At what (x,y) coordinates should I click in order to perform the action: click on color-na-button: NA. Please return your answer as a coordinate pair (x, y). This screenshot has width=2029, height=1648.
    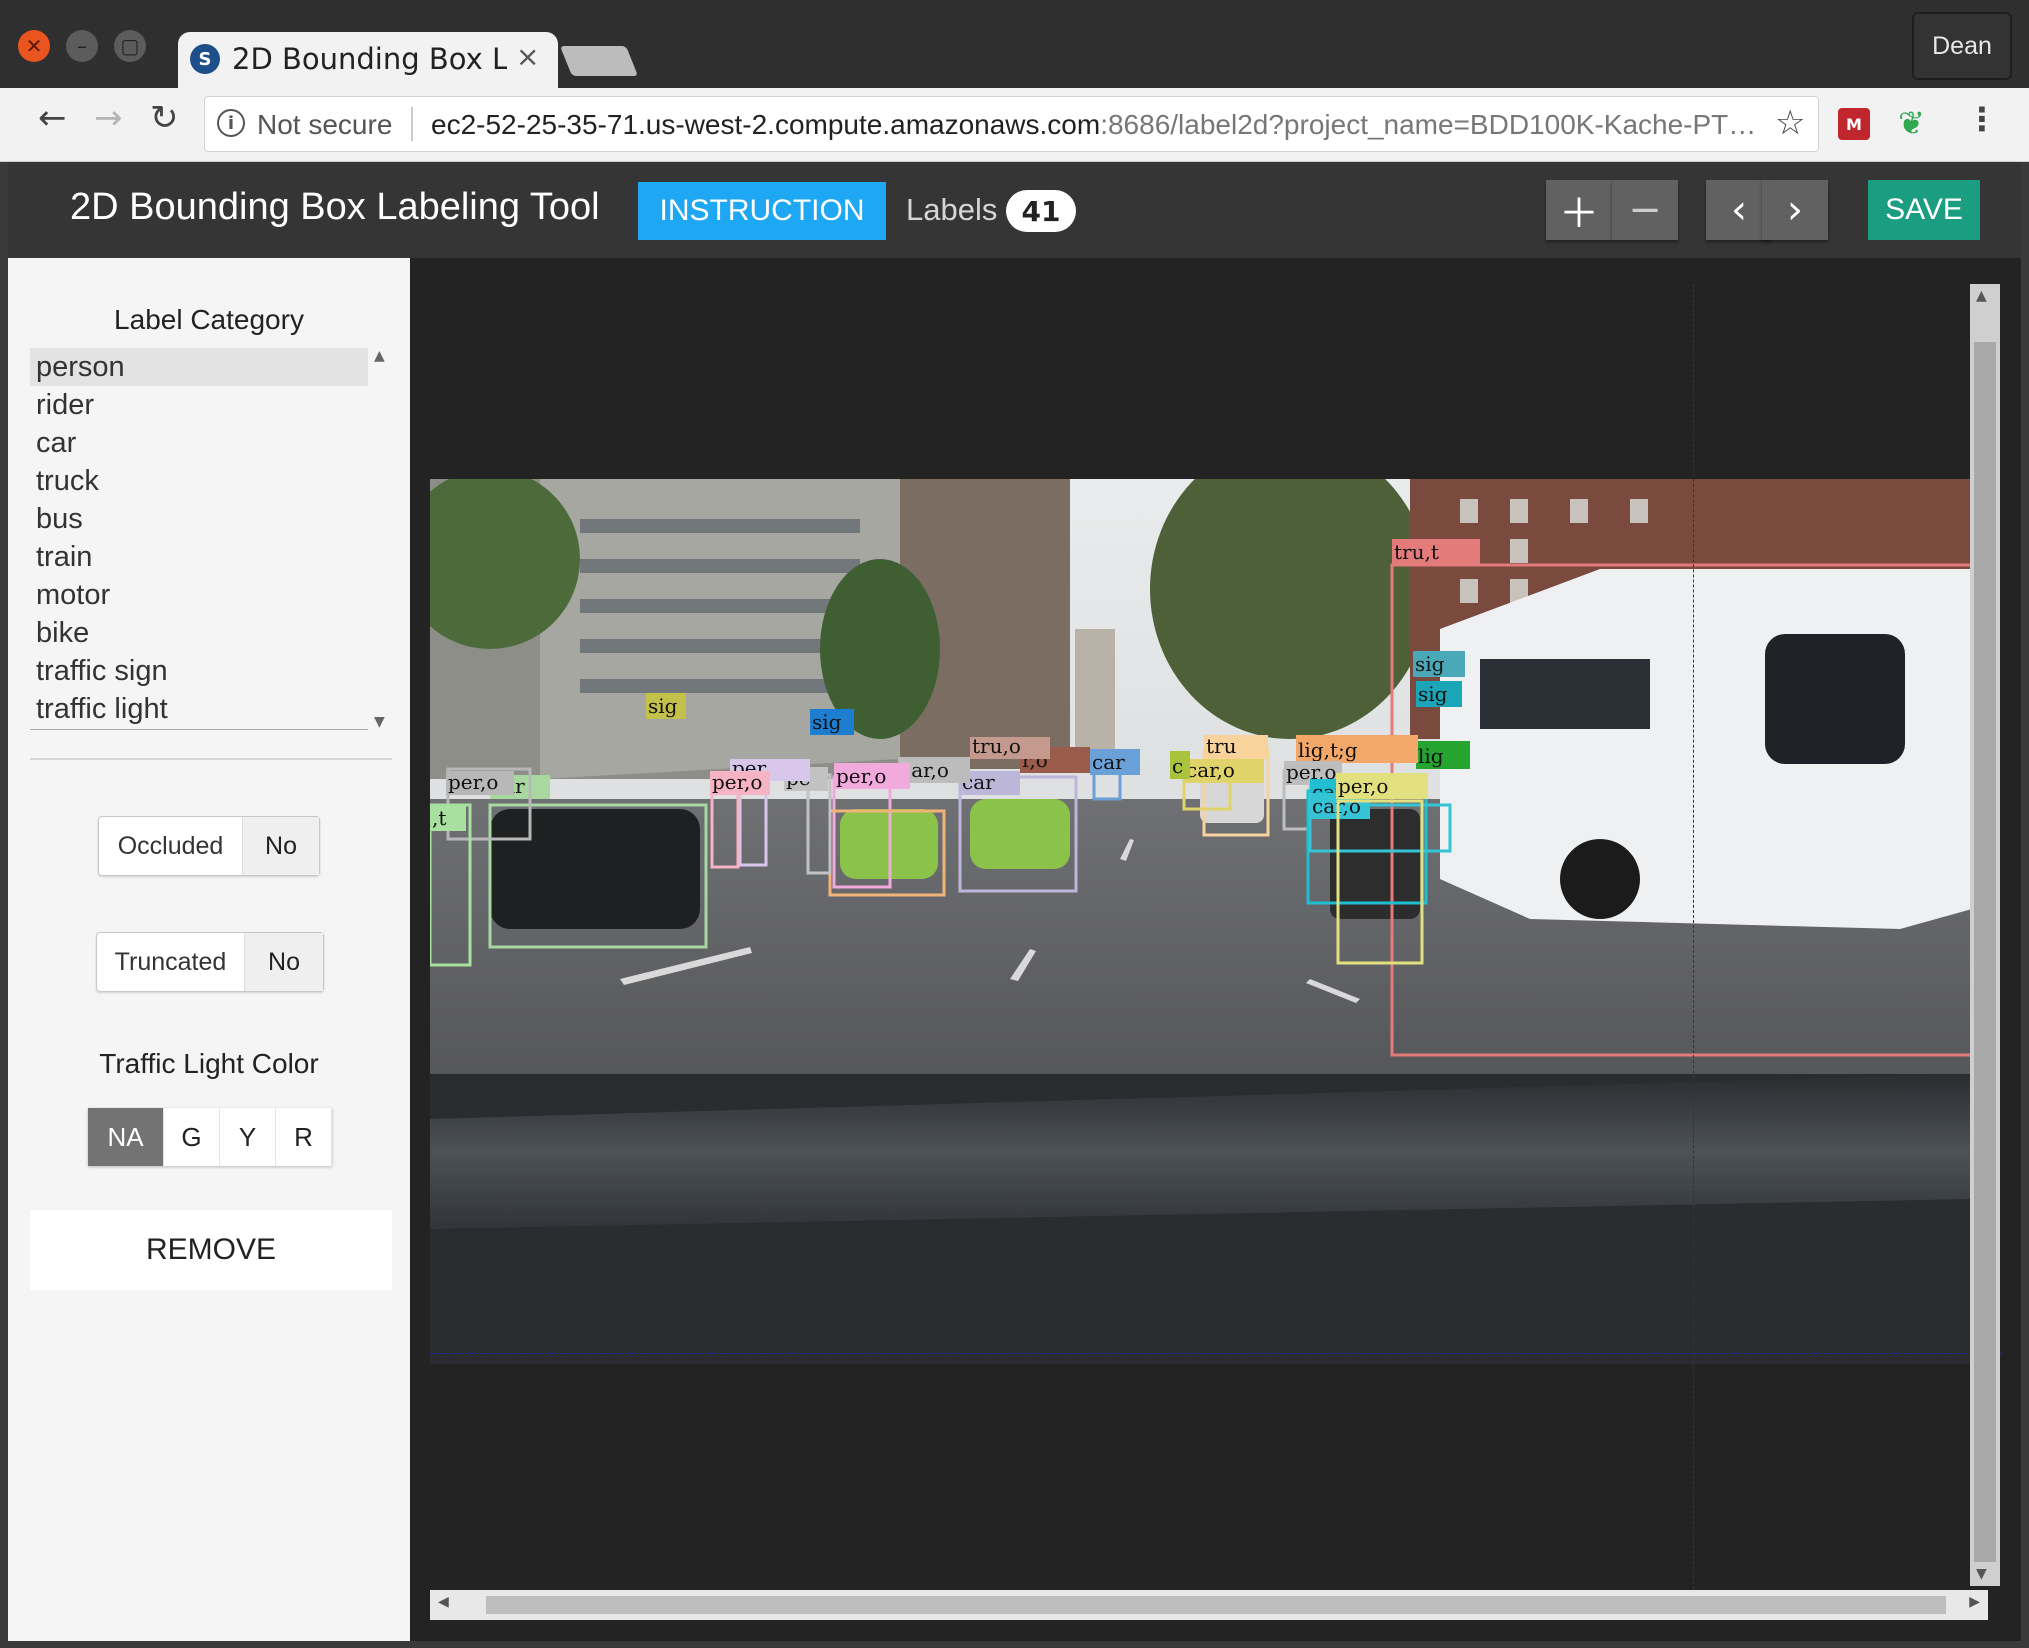
    Looking at the image, I should click on (126, 1137).